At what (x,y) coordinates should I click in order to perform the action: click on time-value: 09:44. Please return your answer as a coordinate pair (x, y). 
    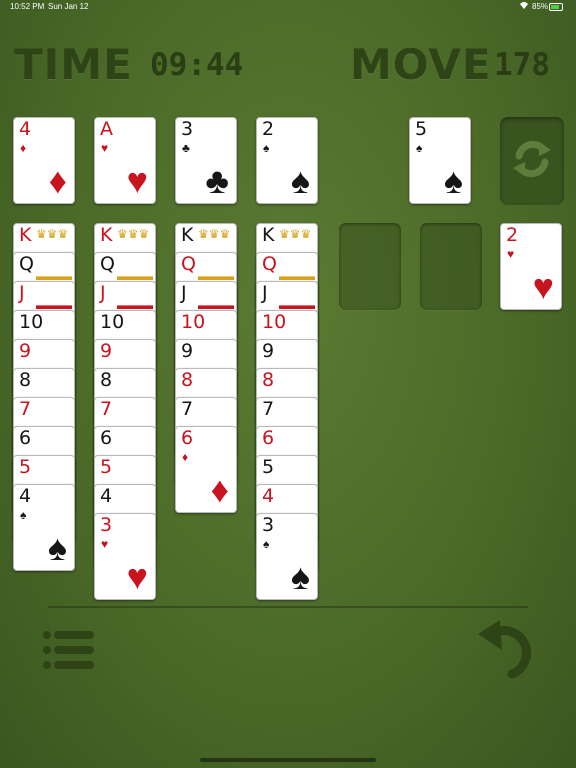
    Looking at the image, I should click on (197, 65).